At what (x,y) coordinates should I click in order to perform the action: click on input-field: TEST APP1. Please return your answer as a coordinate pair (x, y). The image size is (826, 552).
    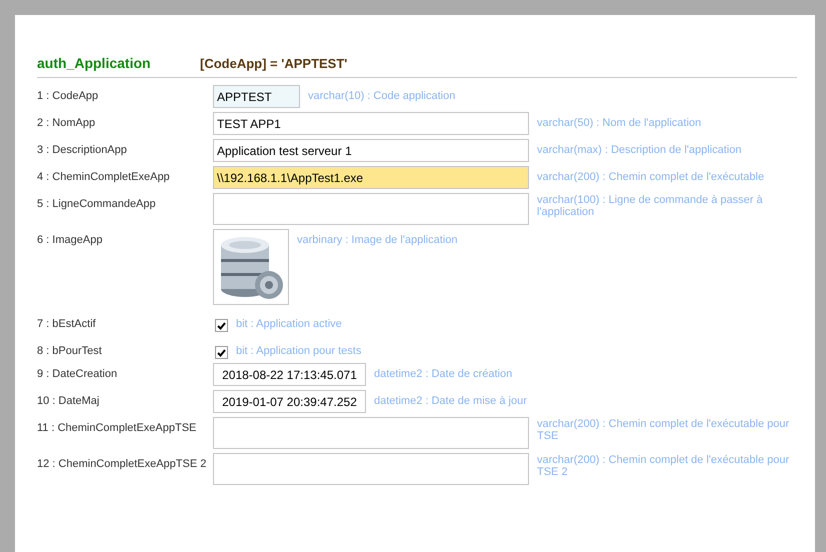
    Looking at the image, I should click on (371, 123).